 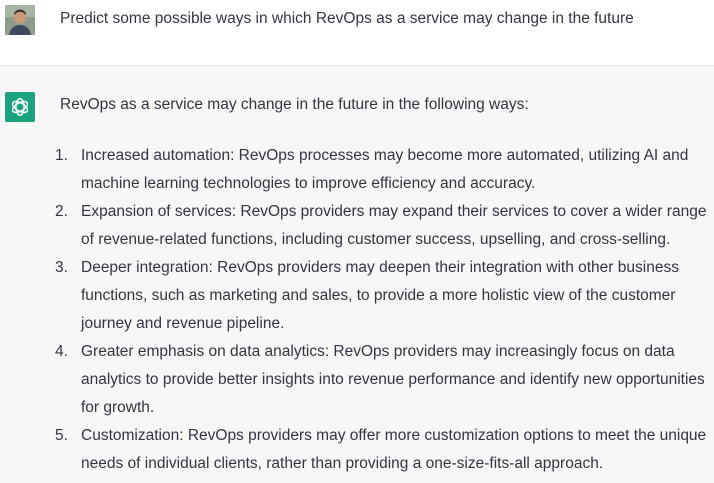 I want to click on list-item-number: 4., so click(x=61, y=351).